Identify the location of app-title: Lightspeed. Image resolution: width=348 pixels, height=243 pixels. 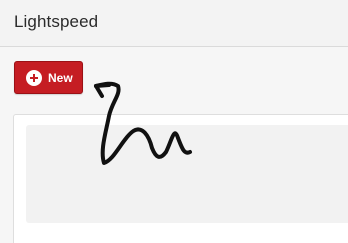
(56, 21).